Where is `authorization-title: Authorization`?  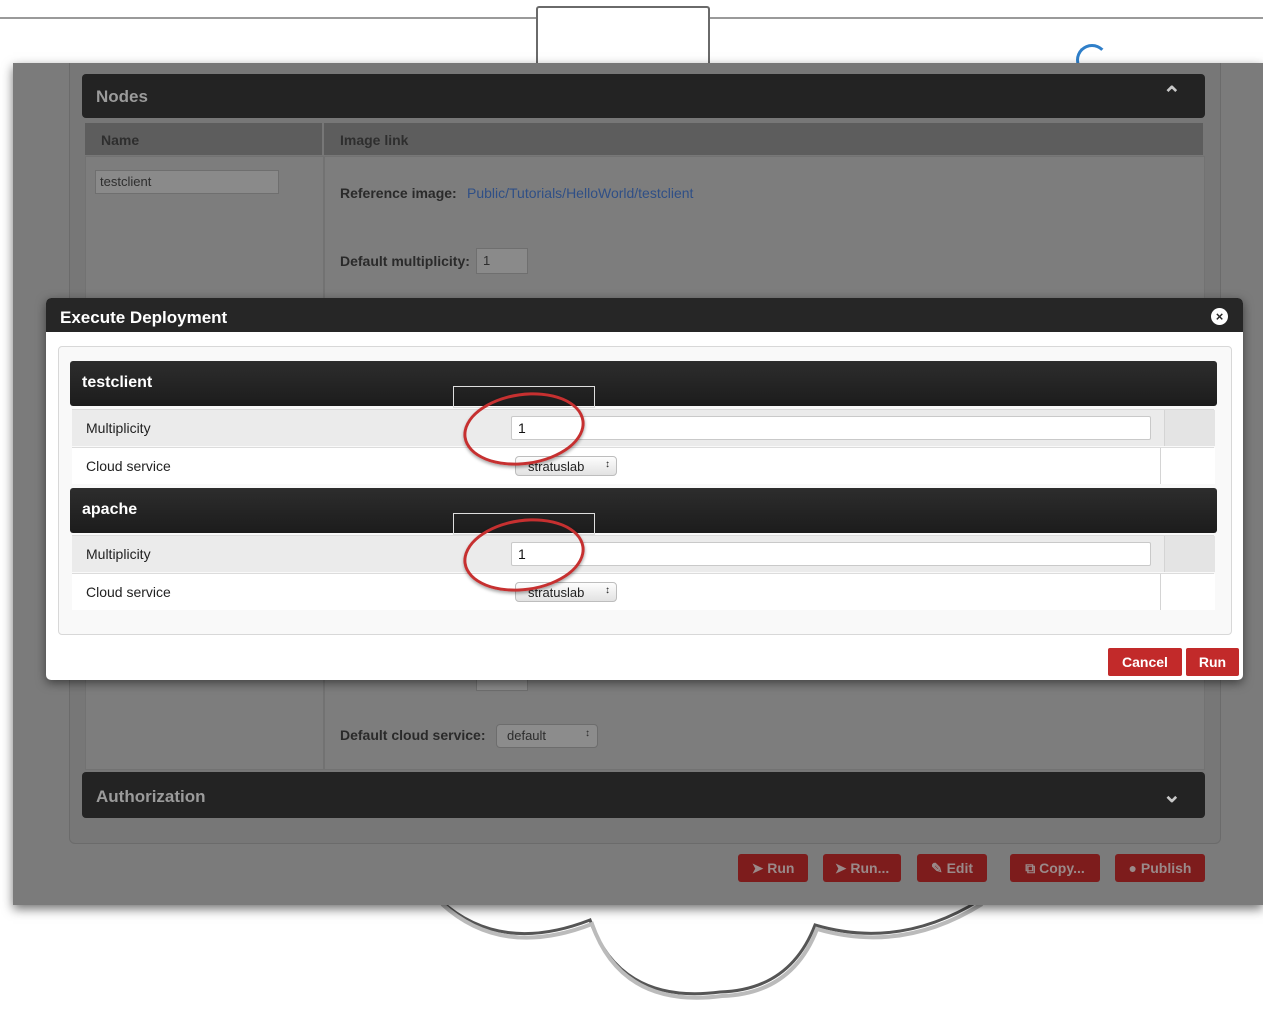 authorization-title: Authorization is located at coordinates (151, 796).